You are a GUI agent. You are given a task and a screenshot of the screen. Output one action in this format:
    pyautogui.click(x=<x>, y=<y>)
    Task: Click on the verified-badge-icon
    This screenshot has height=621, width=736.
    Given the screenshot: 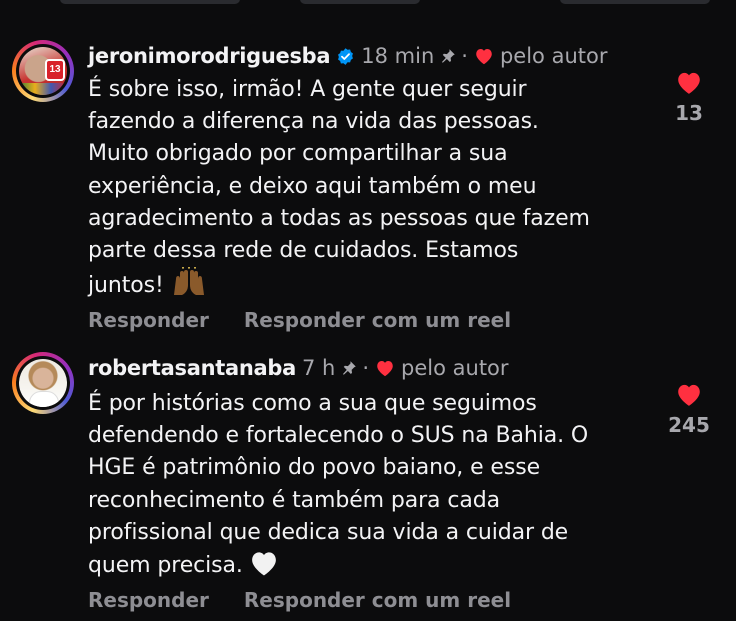 What is the action you would take?
    pyautogui.click(x=346, y=56)
    